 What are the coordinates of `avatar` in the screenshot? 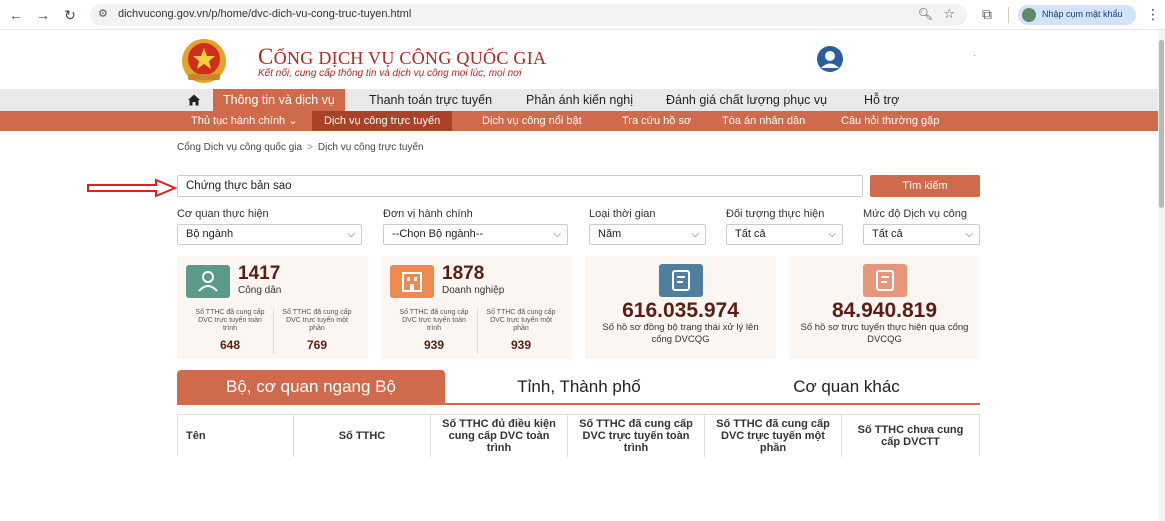 It's located at (1029, 15).